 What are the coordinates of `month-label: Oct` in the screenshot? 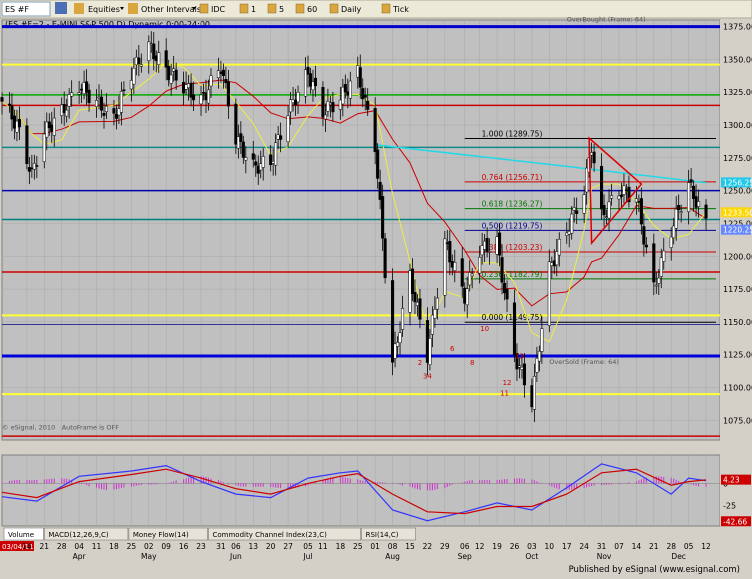 It's located at (531, 556).